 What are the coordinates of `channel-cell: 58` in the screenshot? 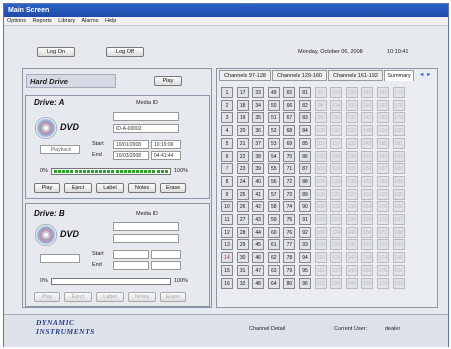 It's located at (273, 207).